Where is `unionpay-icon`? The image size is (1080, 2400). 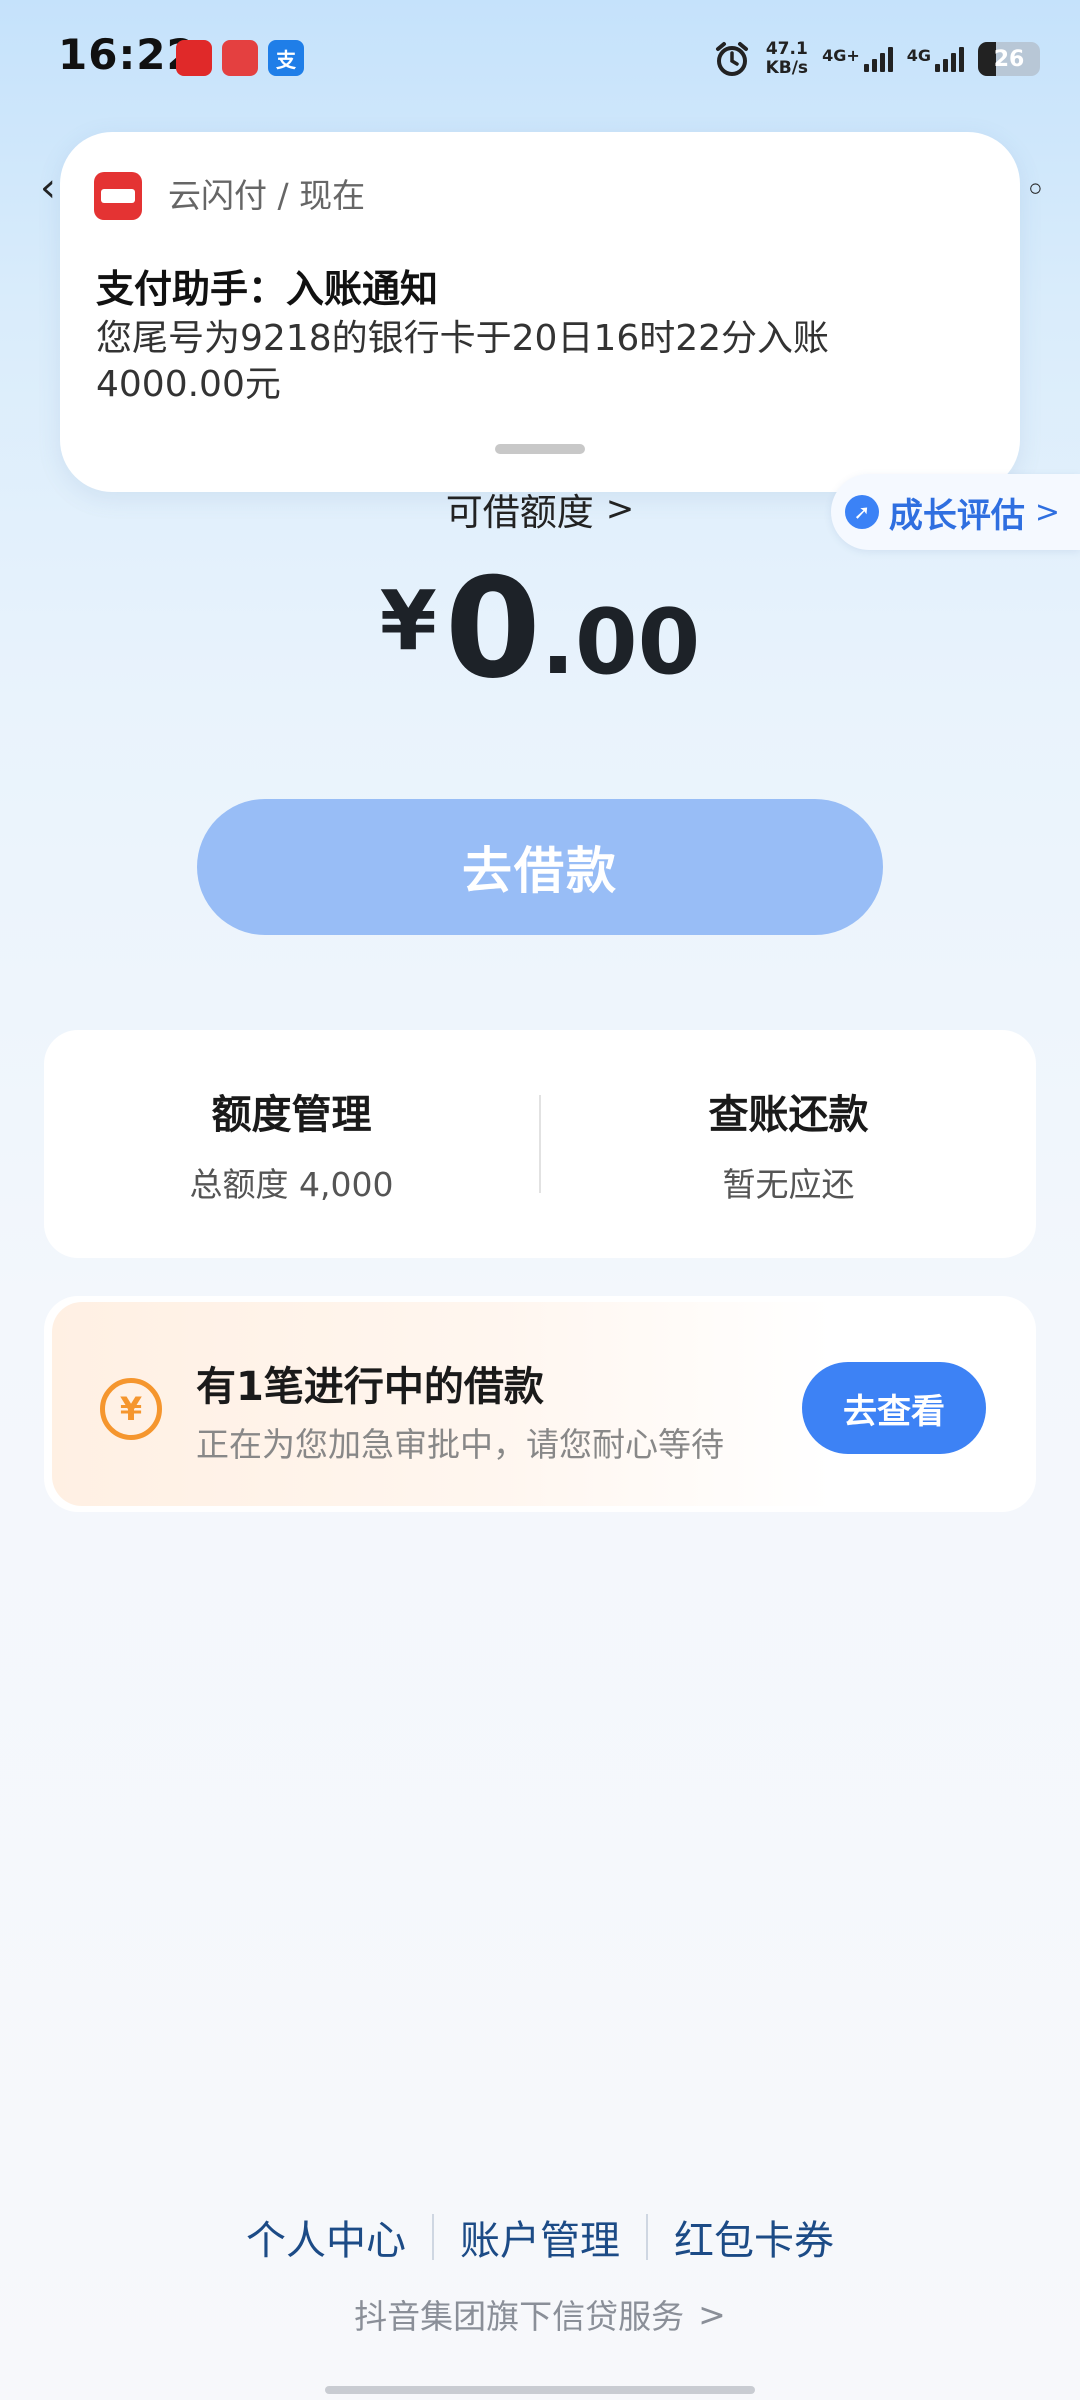 unionpay-icon is located at coordinates (118, 196).